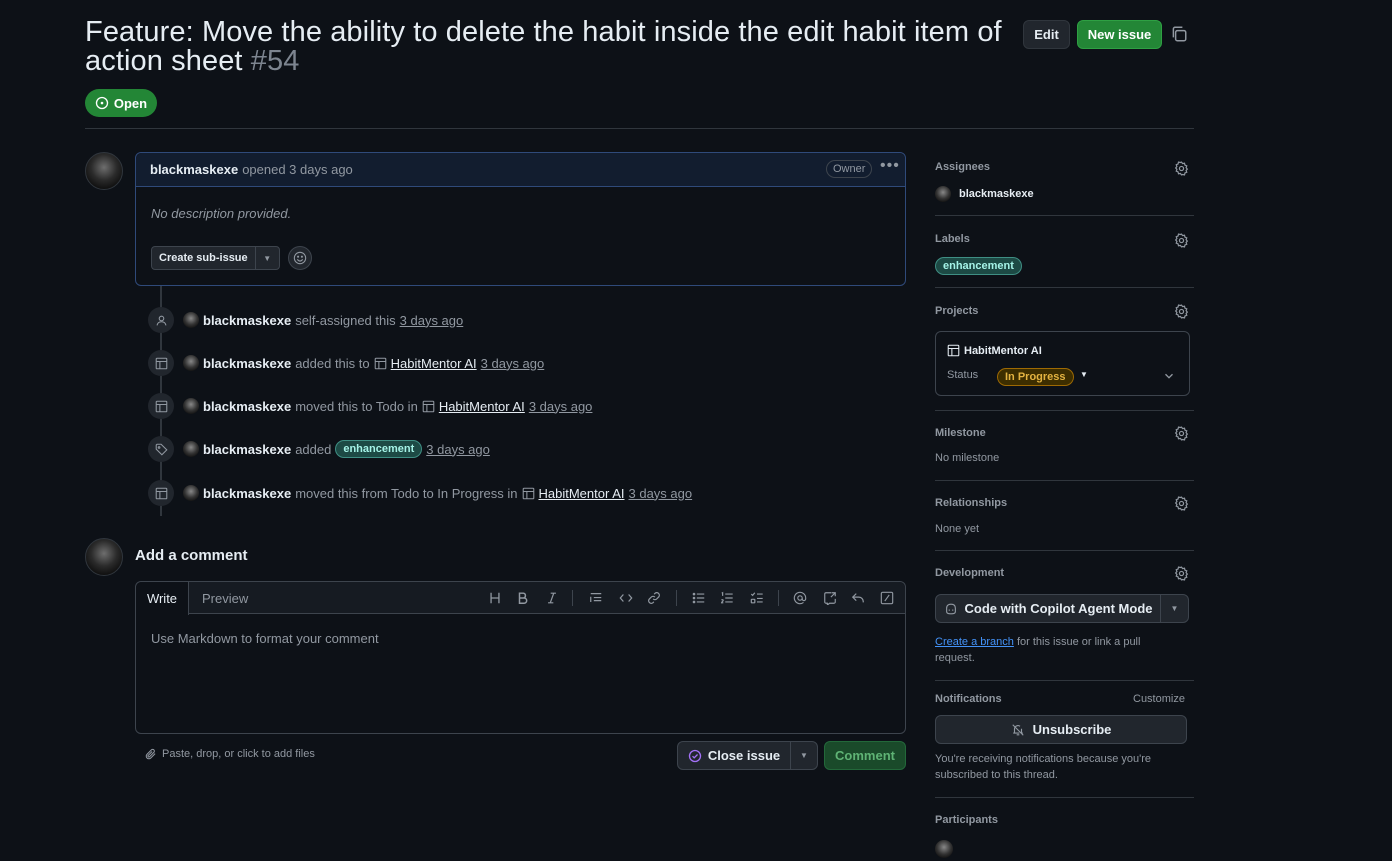 The height and width of the screenshot is (861, 1392). What do you see at coordinates (1119, 34) in the screenshot?
I see `new-issue-button: New issue` at bounding box center [1119, 34].